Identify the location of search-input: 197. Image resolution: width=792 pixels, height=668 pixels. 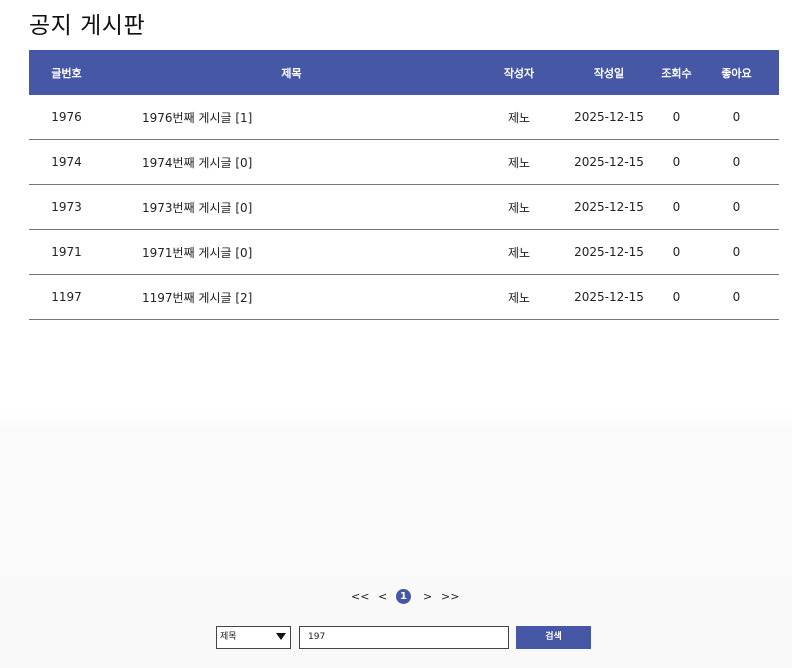
(404, 637).